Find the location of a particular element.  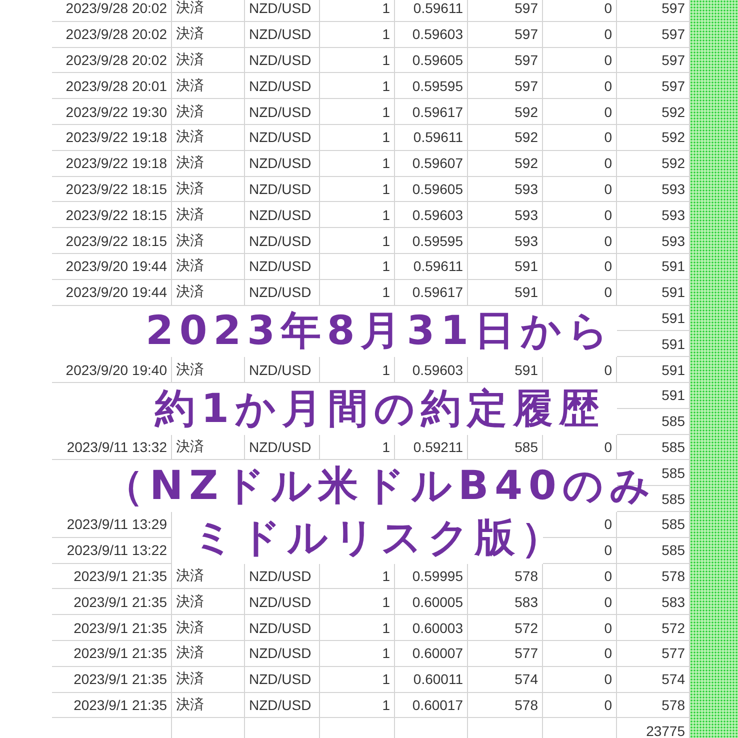

table-cell: 0.59607 is located at coordinates (431, 163).